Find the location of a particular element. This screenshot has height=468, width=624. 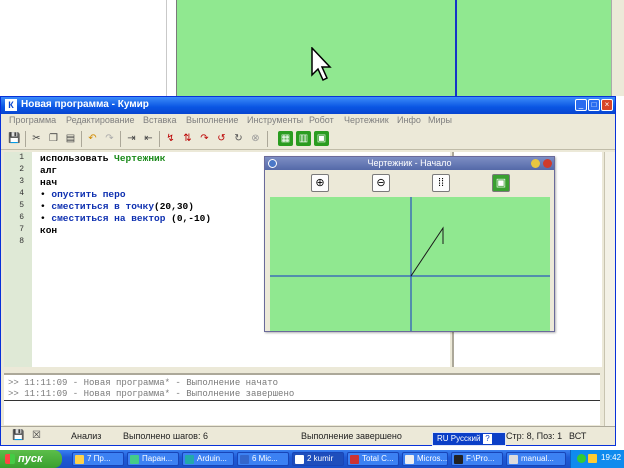

menu-vypolnenie: Выполнение is located at coordinates (212, 120).